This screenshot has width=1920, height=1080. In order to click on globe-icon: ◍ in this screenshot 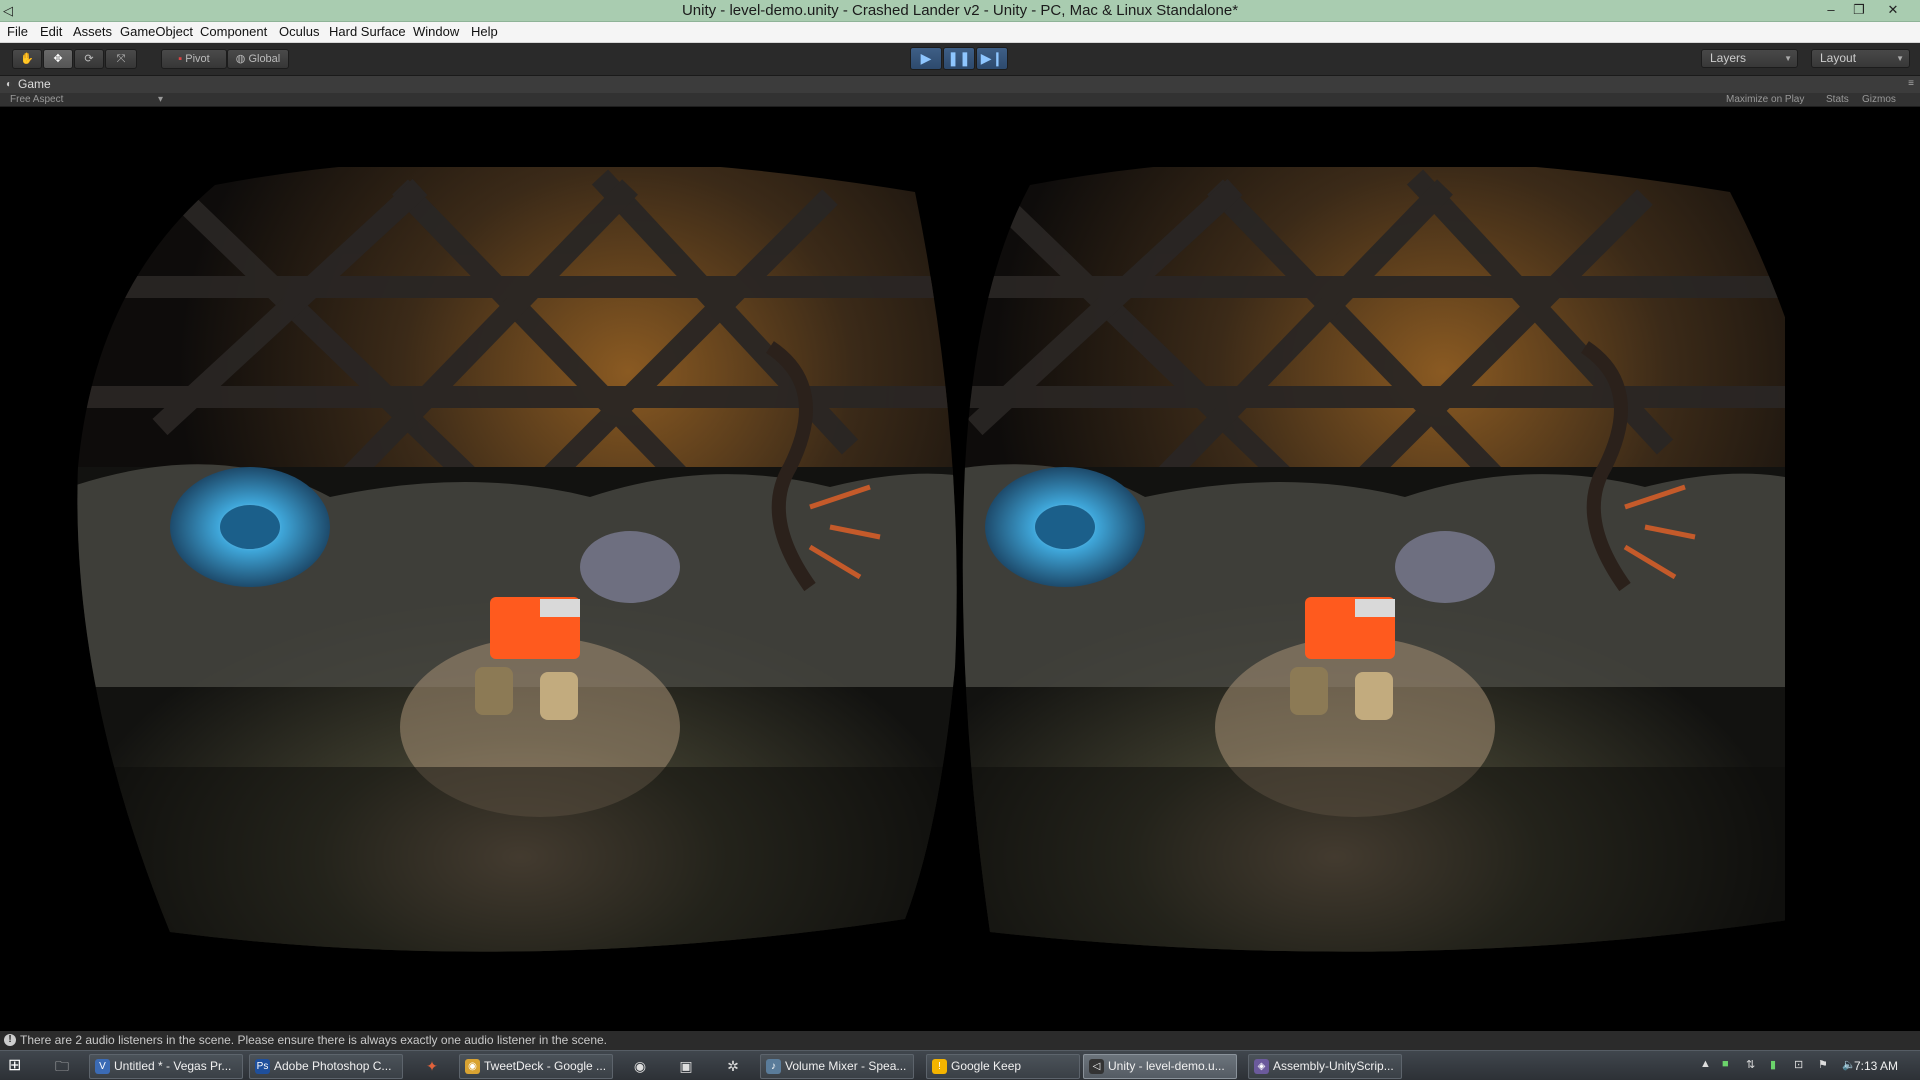, I will do `click(240, 59)`.